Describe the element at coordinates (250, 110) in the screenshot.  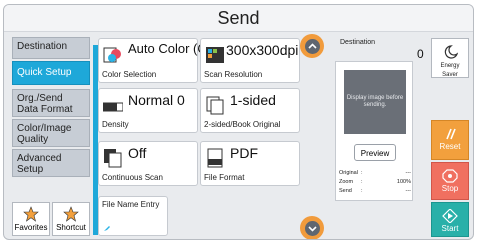
I see `sided-original-tile: 1-sided 2-sided/Book Original` at that location.